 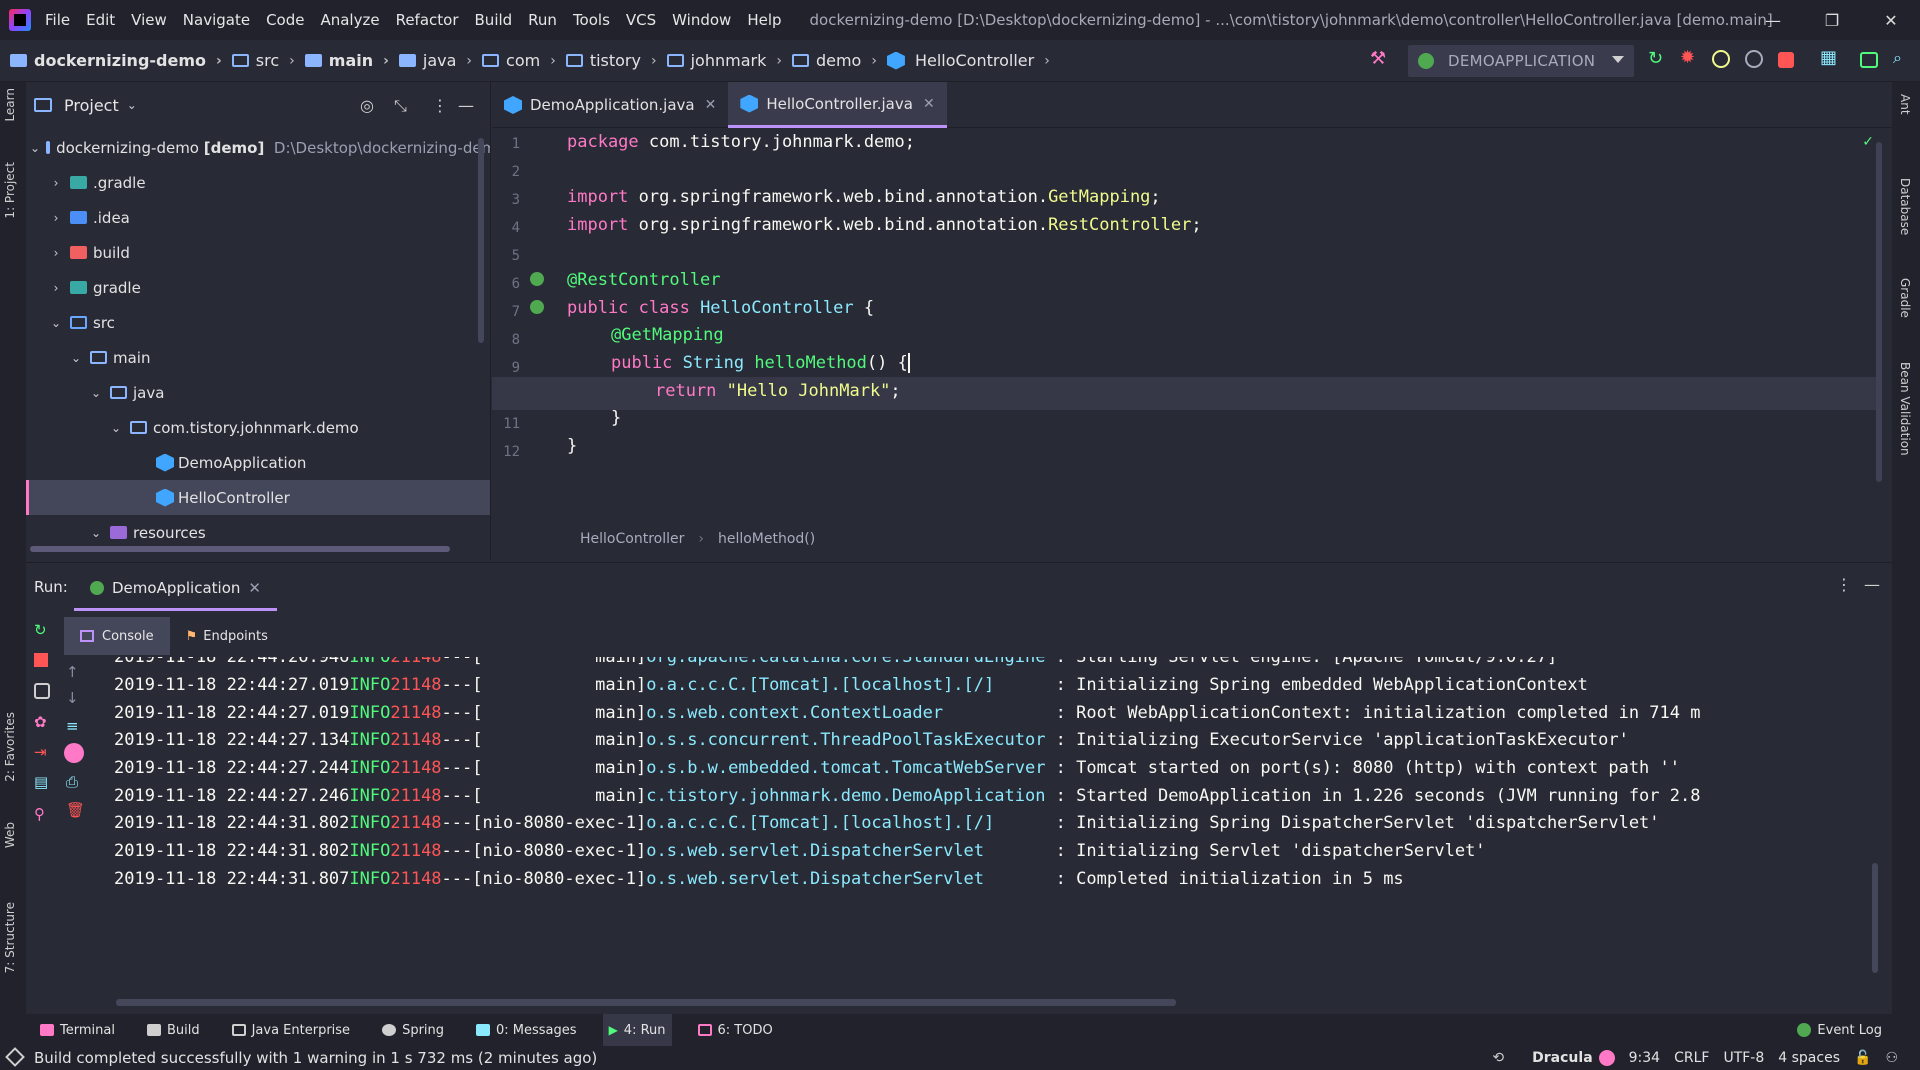 What do you see at coordinates (1862, 1058) in the screenshot?
I see `lock-icon: 🔓` at bounding box center [1862, 1058].